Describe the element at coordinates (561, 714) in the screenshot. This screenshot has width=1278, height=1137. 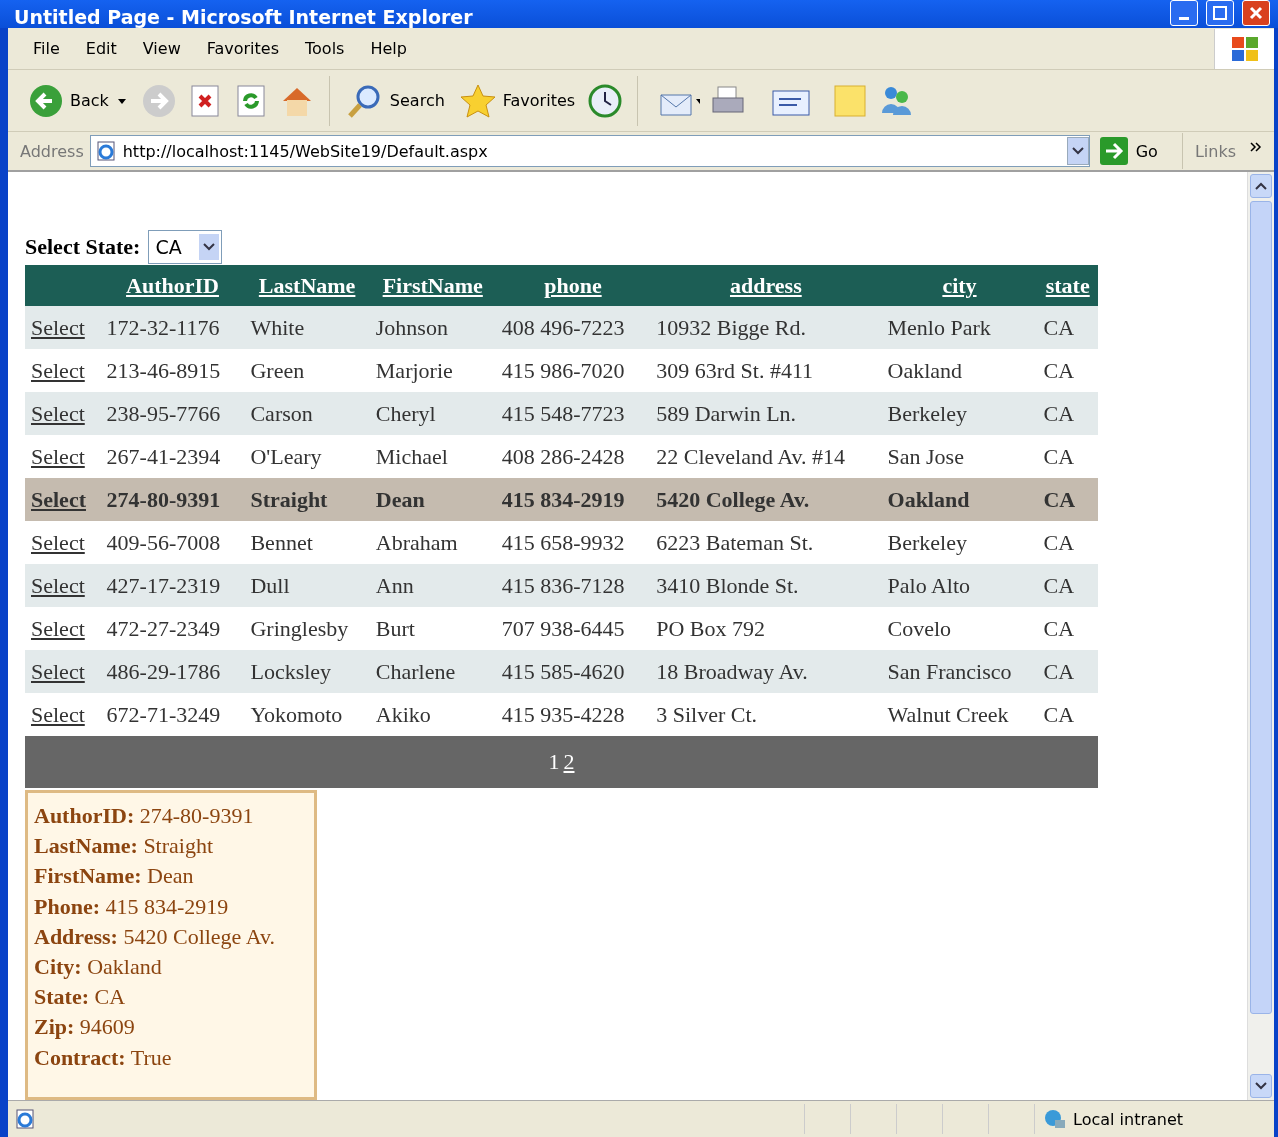
I see `table-row: Select 672-71-3249 Yokomoto Akiko 415 935-4228 3 Silver Ct. Walnut Creek CA` at that location.